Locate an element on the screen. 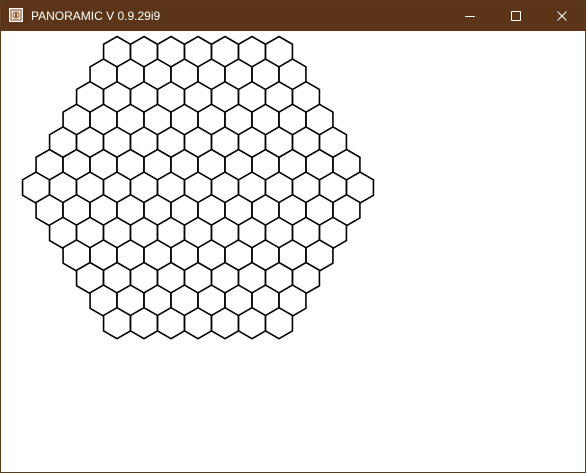 The width and height of the screenshot is (586, 473). maximize-button is located at coordinates (516, 16).